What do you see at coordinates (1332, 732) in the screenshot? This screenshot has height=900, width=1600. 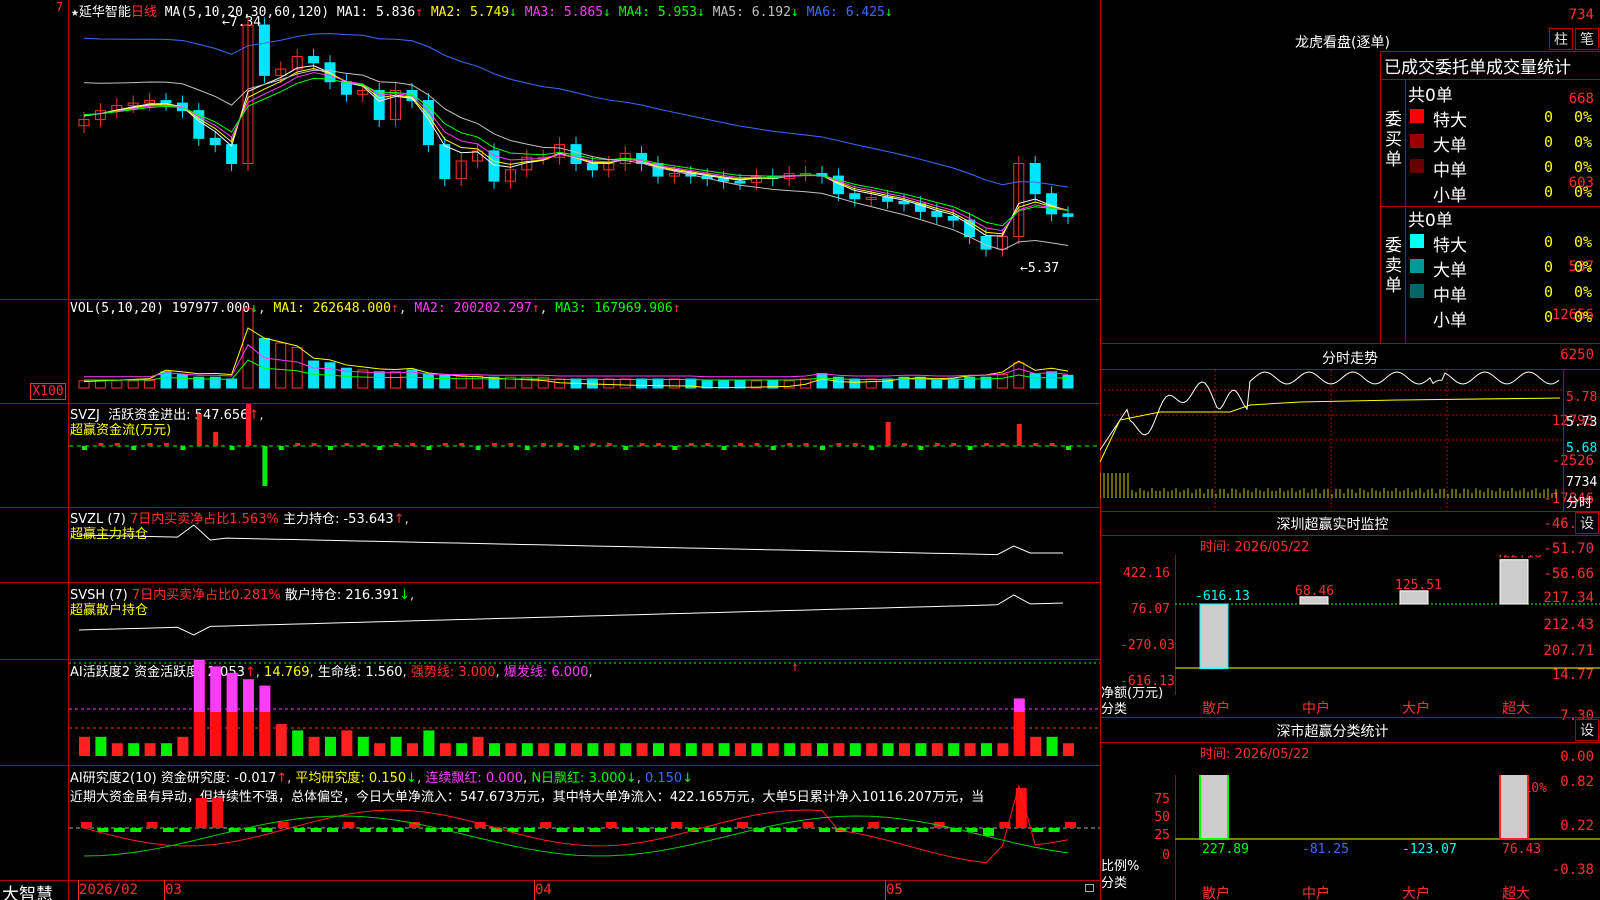 I see `sz-class-title: 深市超赢分类统计` at bounding box center [1332, 732].